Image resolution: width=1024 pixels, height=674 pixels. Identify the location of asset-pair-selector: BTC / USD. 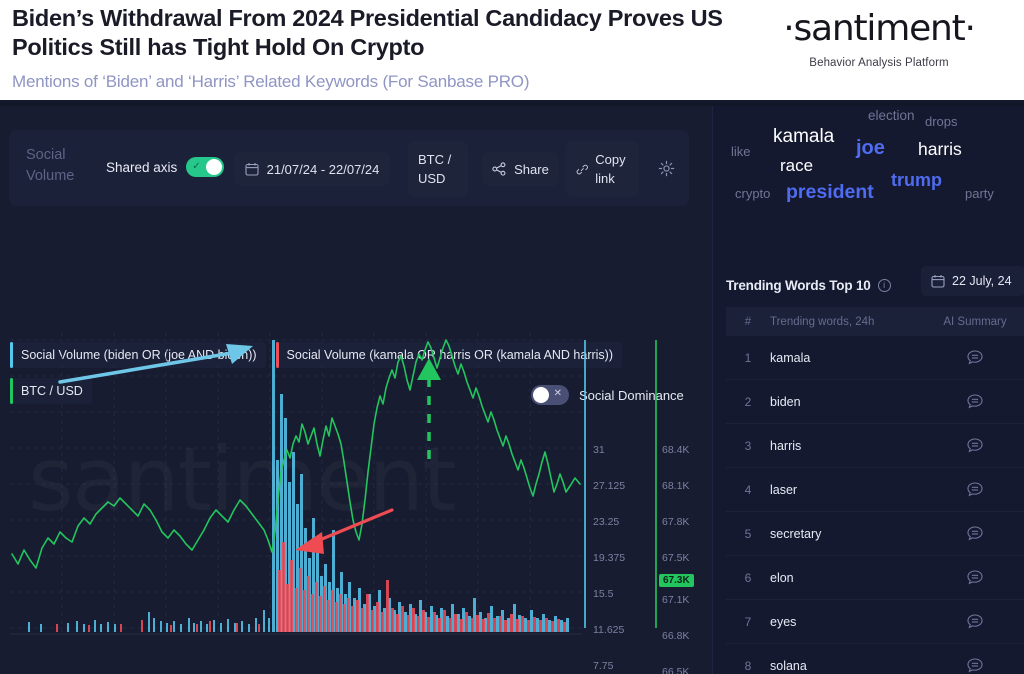
(438, 169).